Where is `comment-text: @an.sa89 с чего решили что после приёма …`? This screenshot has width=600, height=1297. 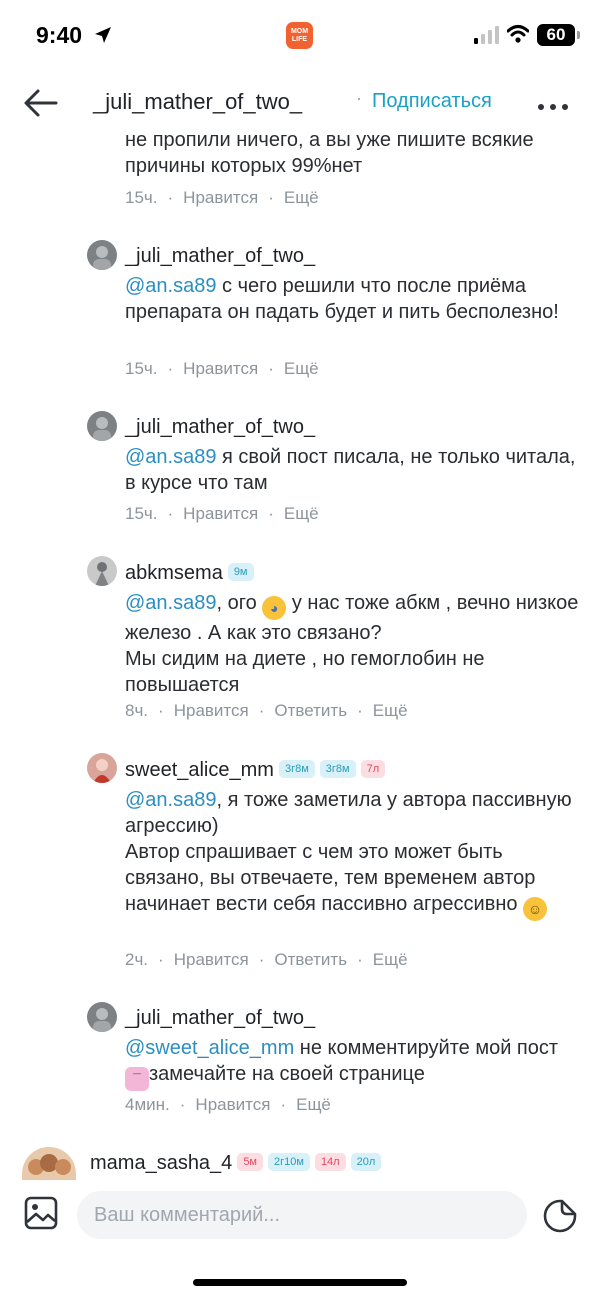
comment-text: @an.sa89 с чего решили что после приёма … is located at coordinates (342, 299).